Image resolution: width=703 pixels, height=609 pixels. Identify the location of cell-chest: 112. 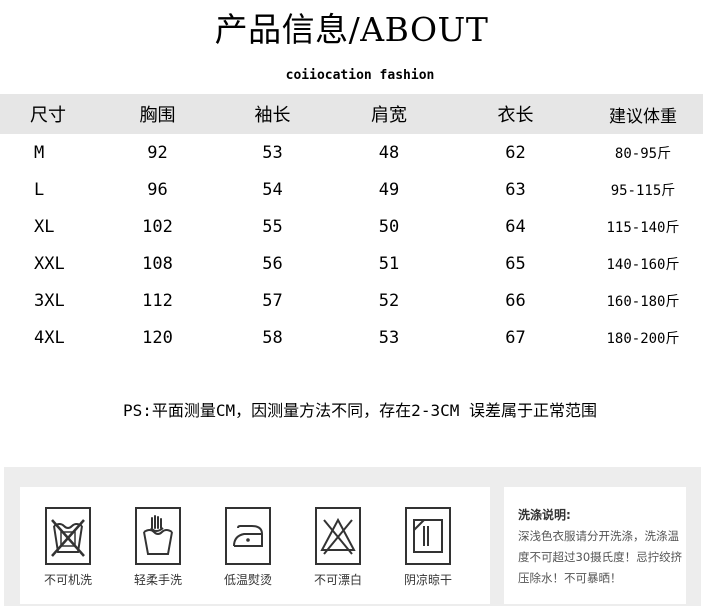
(157, 300).